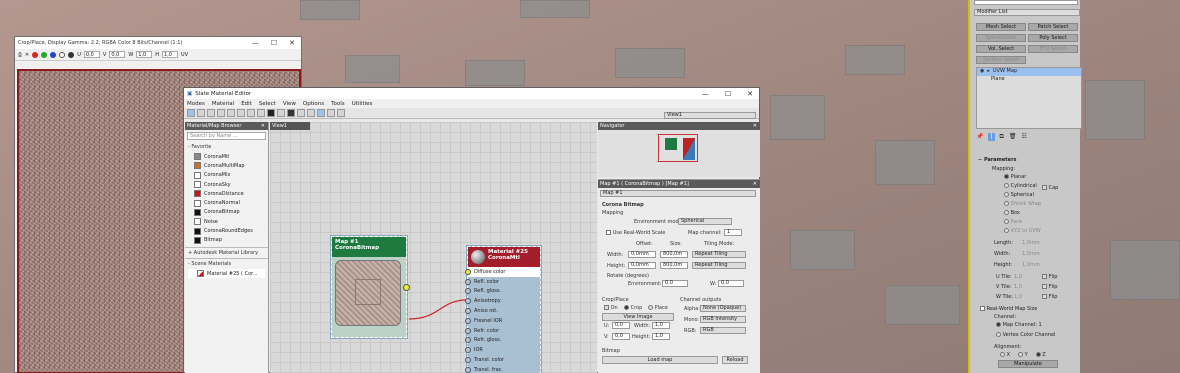 This screenshot has height=373, width=1180. Describe the element at coordinates (719, 265) in the screenshot. I see `height-tiling-dropdown: Repeat Tiling` at that location.